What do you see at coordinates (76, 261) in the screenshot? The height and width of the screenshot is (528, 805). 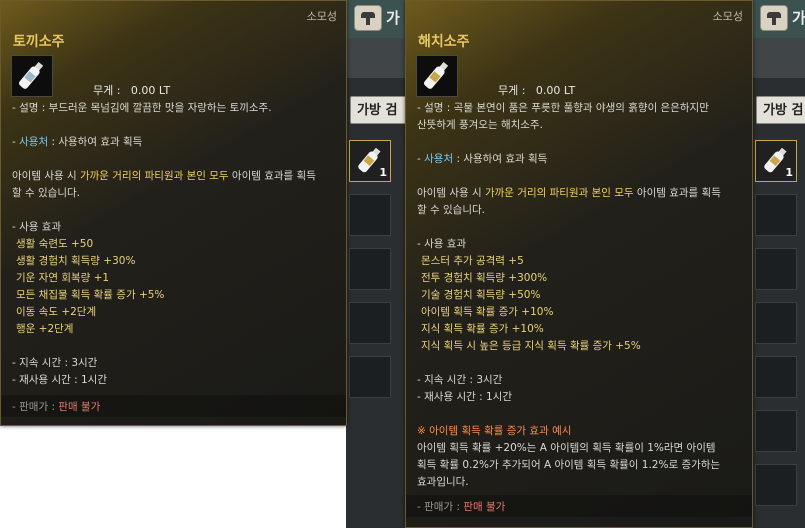 I see `effect-line: 생활 경험치 획득량 +30%` at bounding box center [76, 261].